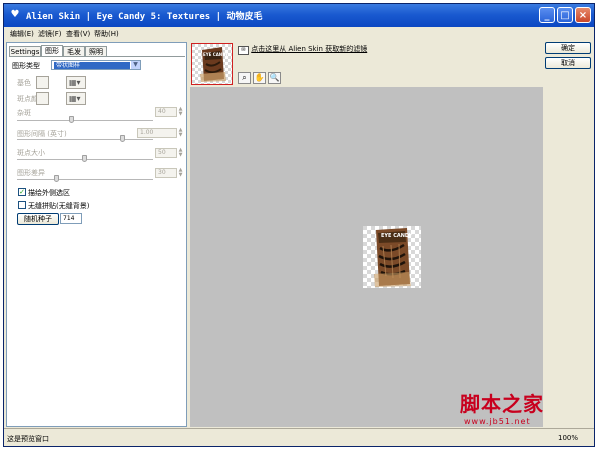  Describe the element at coordinates (567, 438) in the screenshot. I see `zoom-level: 100%` at that location.